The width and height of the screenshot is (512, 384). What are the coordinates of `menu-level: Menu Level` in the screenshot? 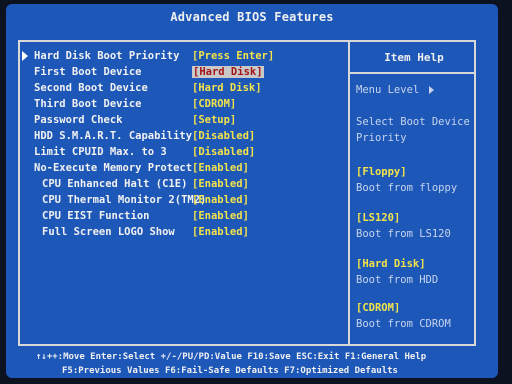 It's located at (395, 90).